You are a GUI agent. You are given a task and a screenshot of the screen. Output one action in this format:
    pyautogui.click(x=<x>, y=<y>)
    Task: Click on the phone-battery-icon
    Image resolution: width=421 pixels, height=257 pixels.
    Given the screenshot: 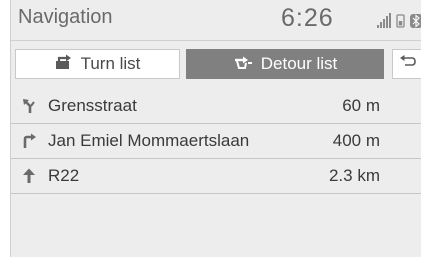 What is the action you would take?
    pyautogui.click(x=400, y=21)
    